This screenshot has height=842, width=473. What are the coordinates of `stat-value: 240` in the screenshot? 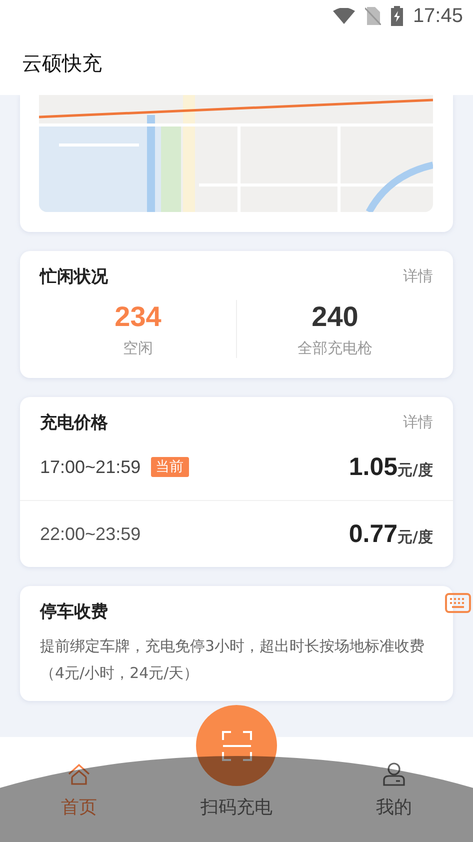 It's located at (335, 316).